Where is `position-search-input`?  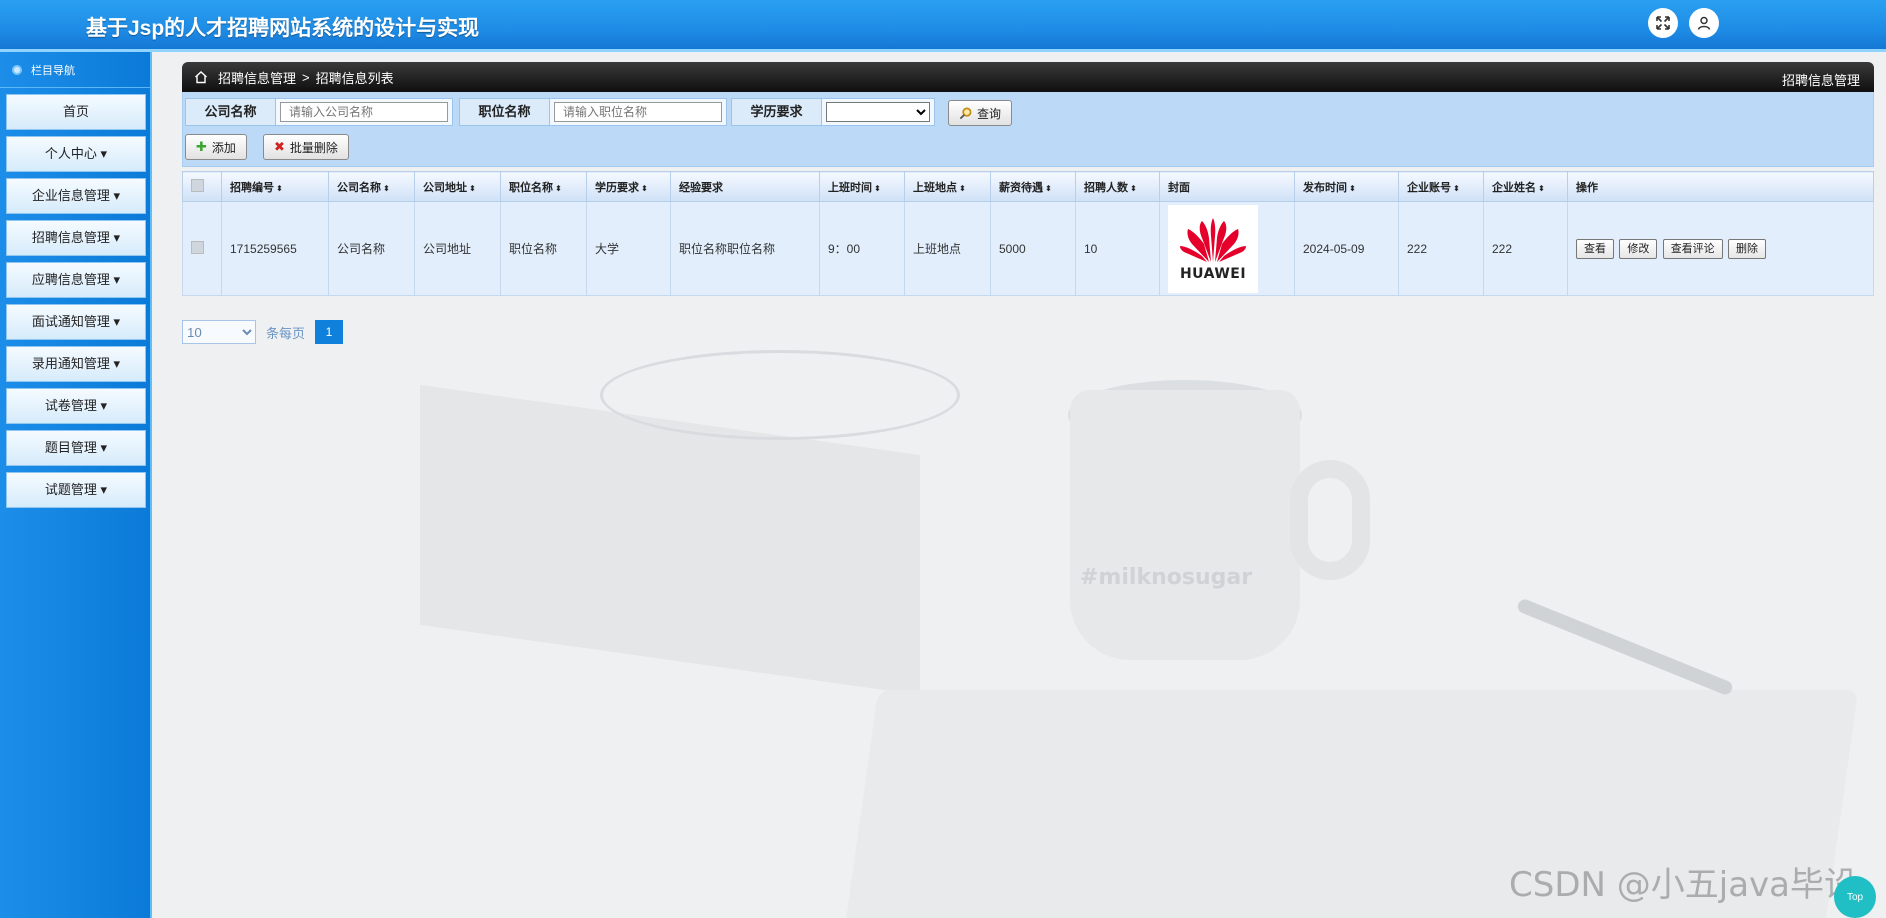 position-search-input is located at coordinates (638, 112).